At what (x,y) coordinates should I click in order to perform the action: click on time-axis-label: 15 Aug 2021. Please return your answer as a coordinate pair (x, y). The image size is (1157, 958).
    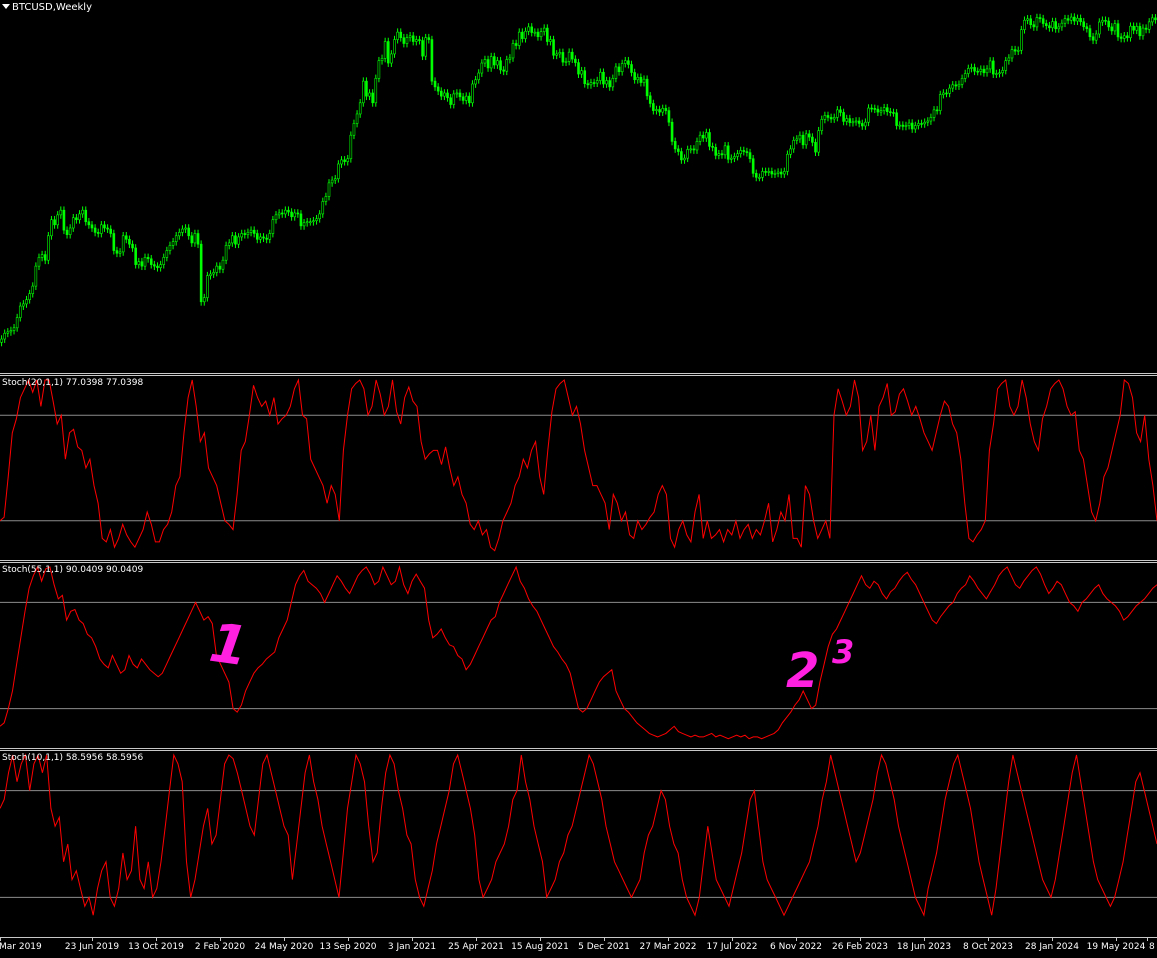
    Looking at the image, I should click on (540, 947).